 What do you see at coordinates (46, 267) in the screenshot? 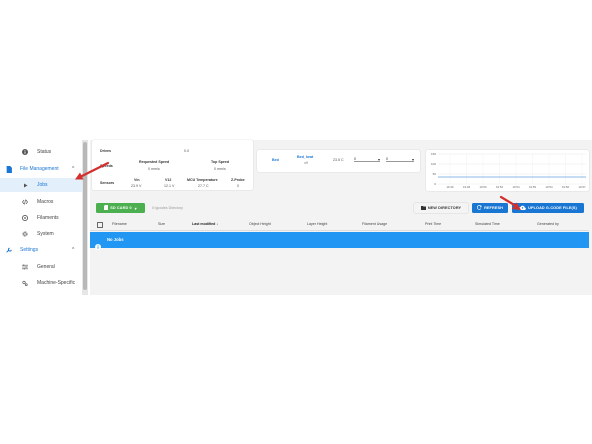
I see `sidebar-item-label: General` at bounding box center [46, 267].